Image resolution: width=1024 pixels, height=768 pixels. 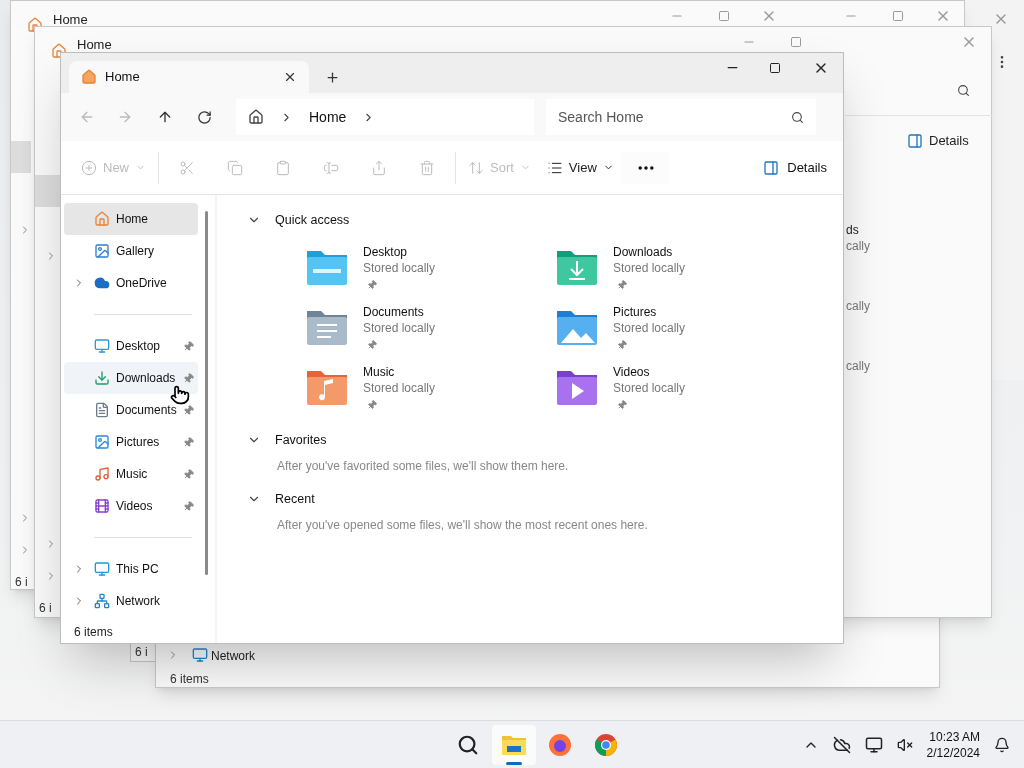 I want to click on sidebar-label: Desktop, so click(x=139, y=346).